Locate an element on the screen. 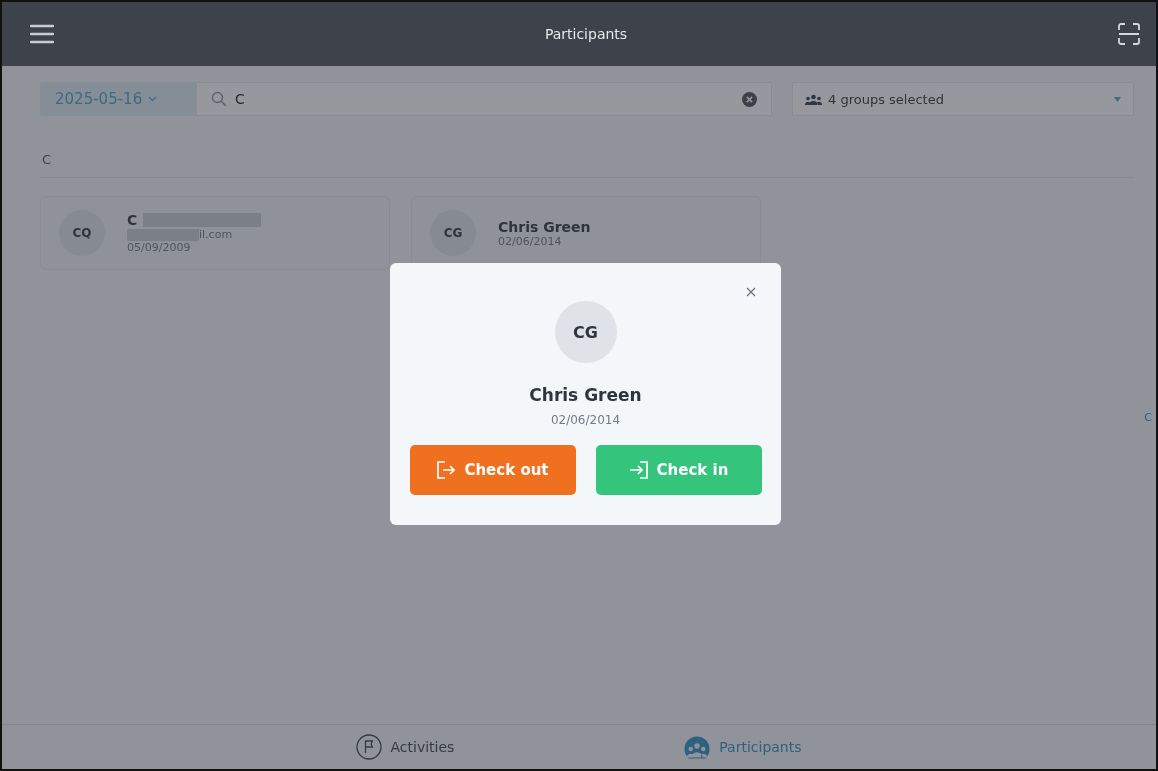 This screenshot has height=771, width=1158. scan-icon is located at coordinates (1129, 34).